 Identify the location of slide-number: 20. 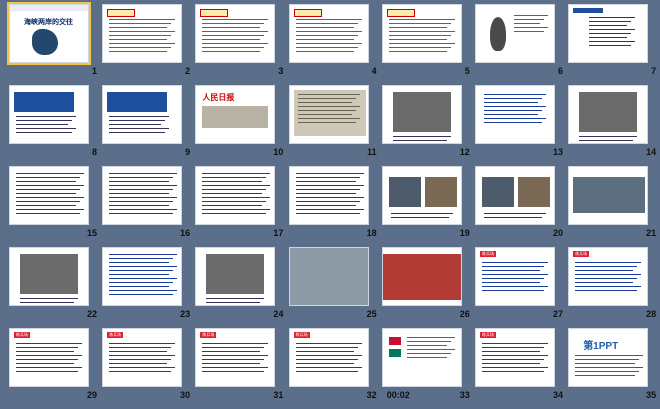
(557, 233).